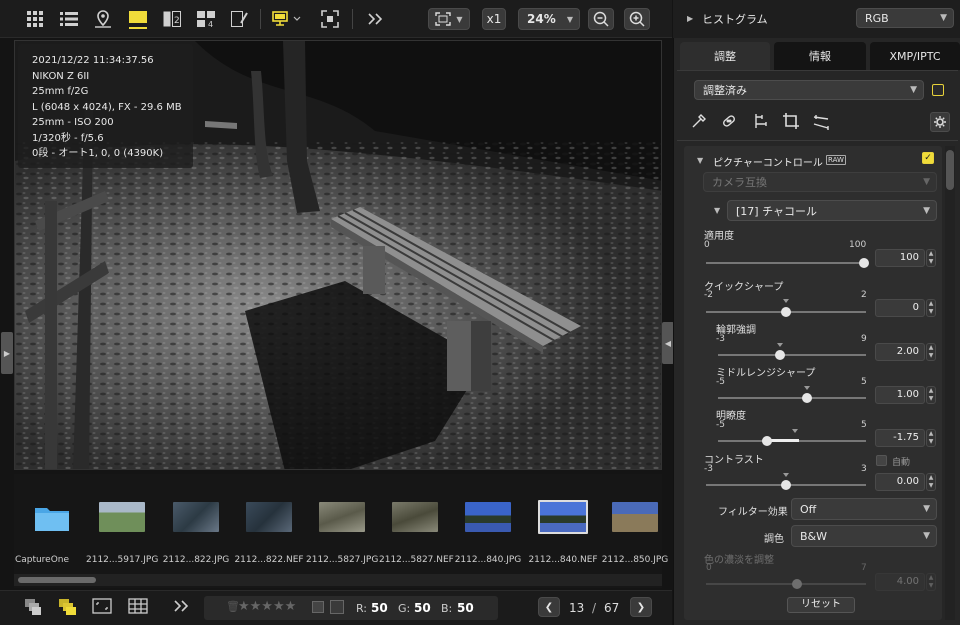 This screenshot has width=960, height=625. What do you see at coordinates (931, 352) in the screenshot?
I see `outline-stepper: ▲ ▼` at bounding box center [931, 352].